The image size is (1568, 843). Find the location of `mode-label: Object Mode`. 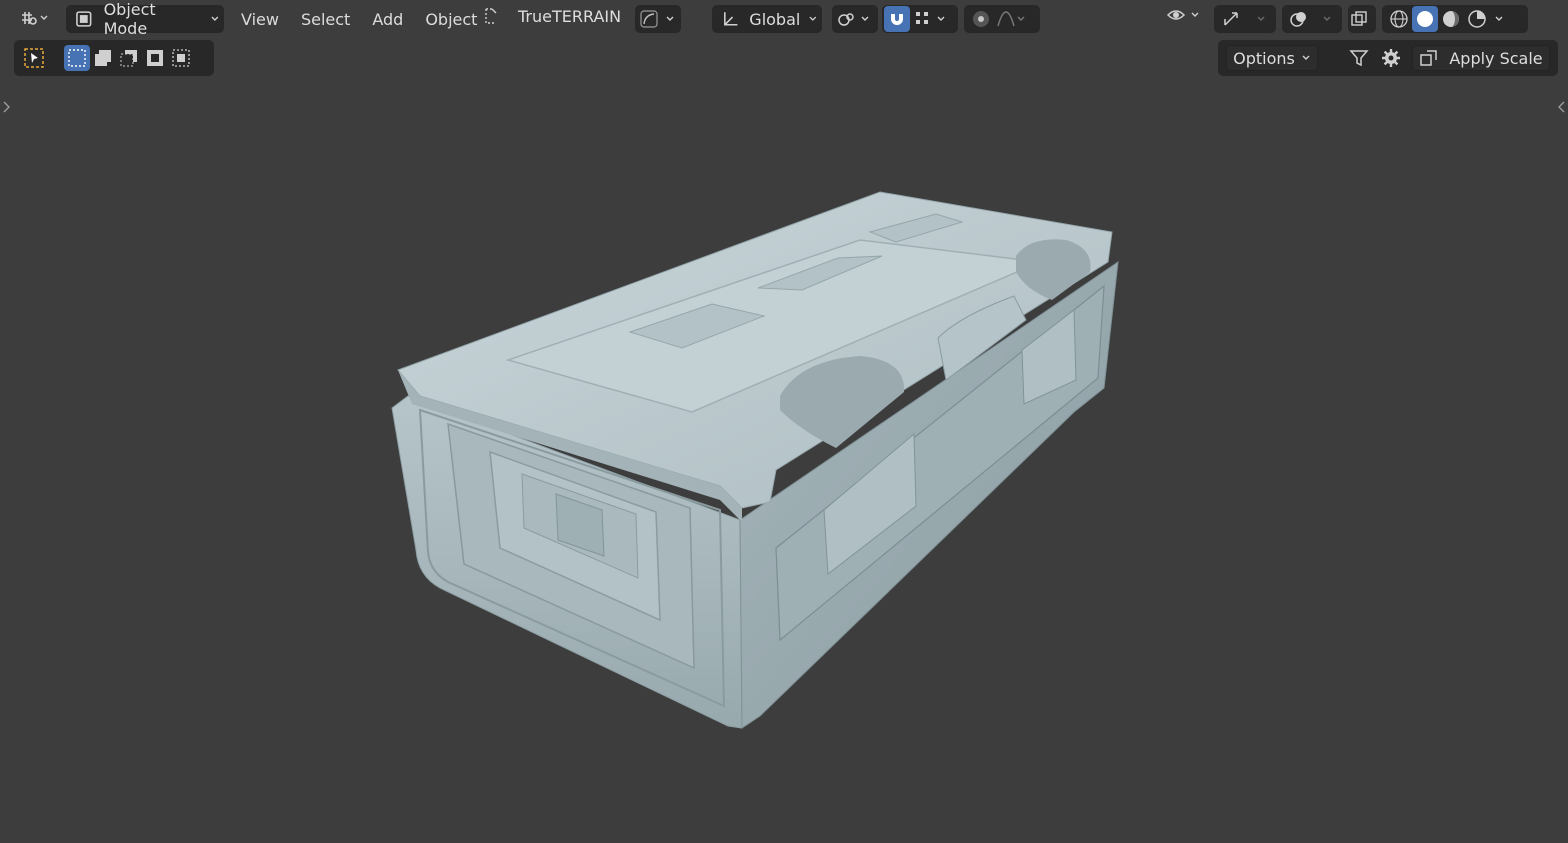

mode-label: Object Mode is located at coordinates (129, 19).